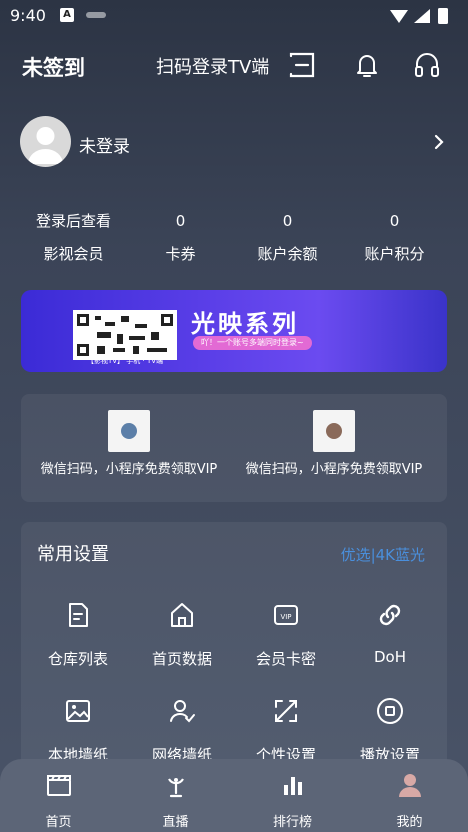 The height and width of the screenshot is (832, 468). What do you see at coordinates (394, 254) in the screenshot?
I see `stat-label: 账户积分` at bounding box center [394, 254].